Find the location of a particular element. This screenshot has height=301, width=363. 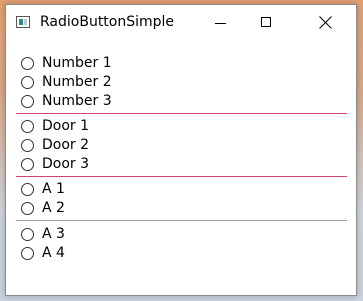

app-icon is located at coordinates (23, 22).